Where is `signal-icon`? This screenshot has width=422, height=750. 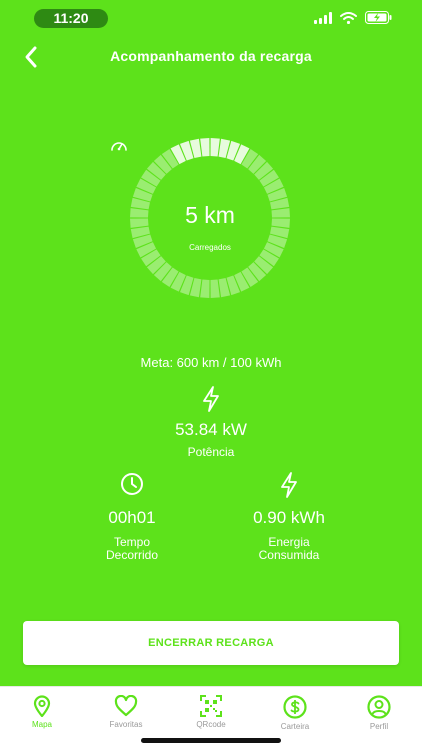
signal-icon is located at coordinates (323, 17).